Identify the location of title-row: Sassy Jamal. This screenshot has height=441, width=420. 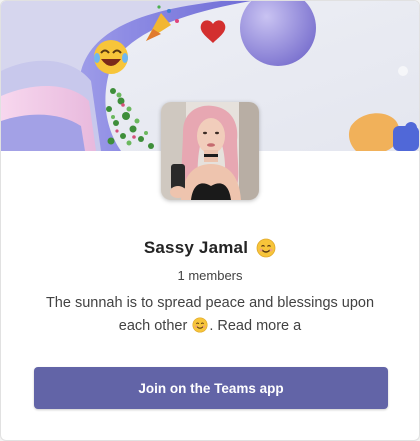
(210, 248).